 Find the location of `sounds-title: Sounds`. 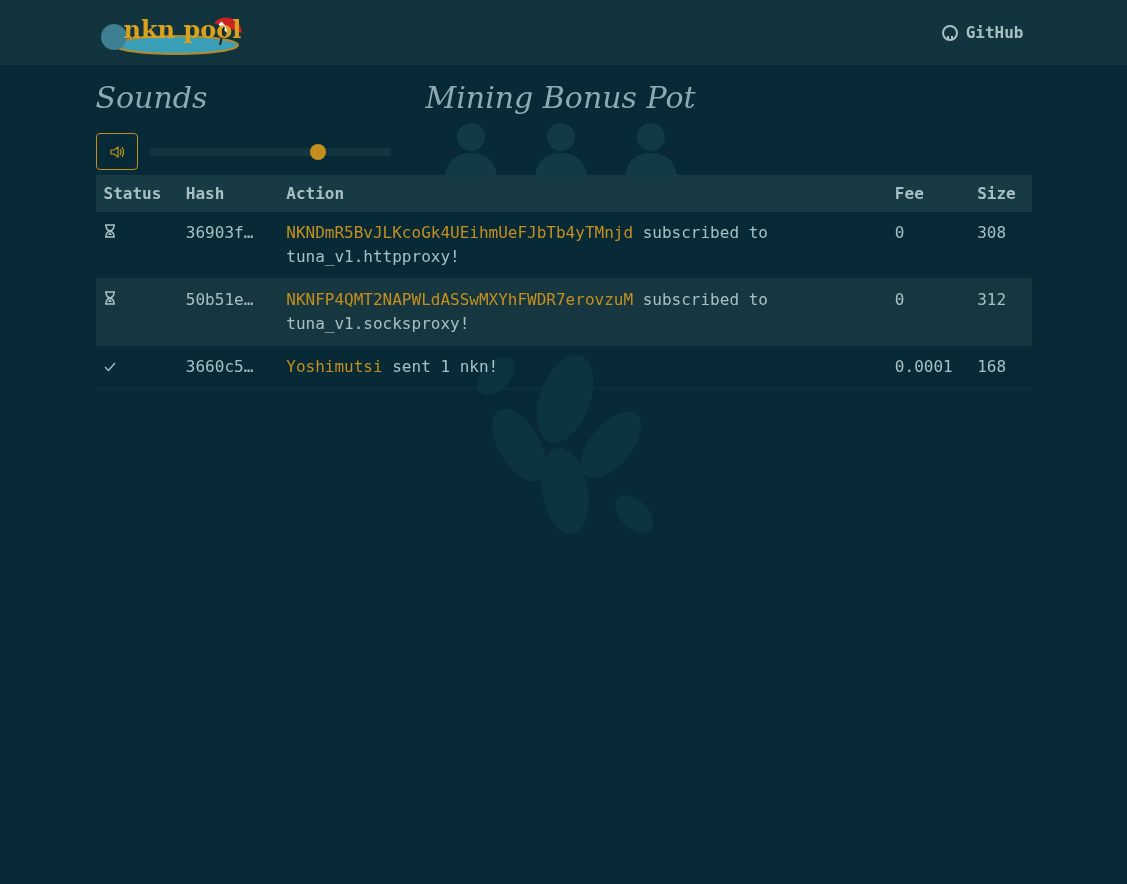

sounds-title: Sounds is located at coordinates (152, 98).